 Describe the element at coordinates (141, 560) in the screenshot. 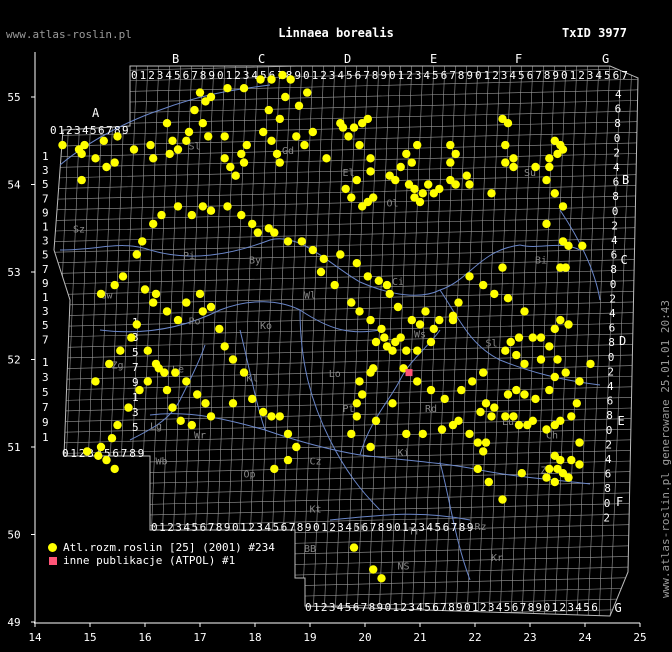

I see `legend-item-other: inne publikacje (ATPOL) #1` at that location.